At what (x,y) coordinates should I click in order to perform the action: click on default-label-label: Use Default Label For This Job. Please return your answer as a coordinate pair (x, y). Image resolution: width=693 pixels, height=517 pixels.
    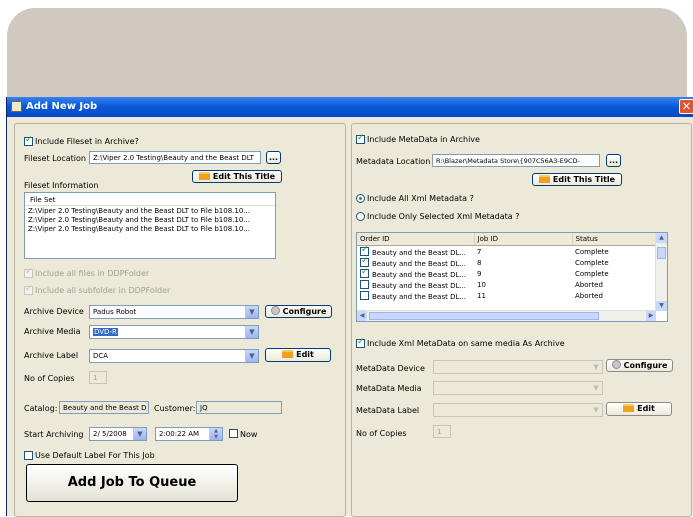
    Looking at the image, I should click on (95, 455).